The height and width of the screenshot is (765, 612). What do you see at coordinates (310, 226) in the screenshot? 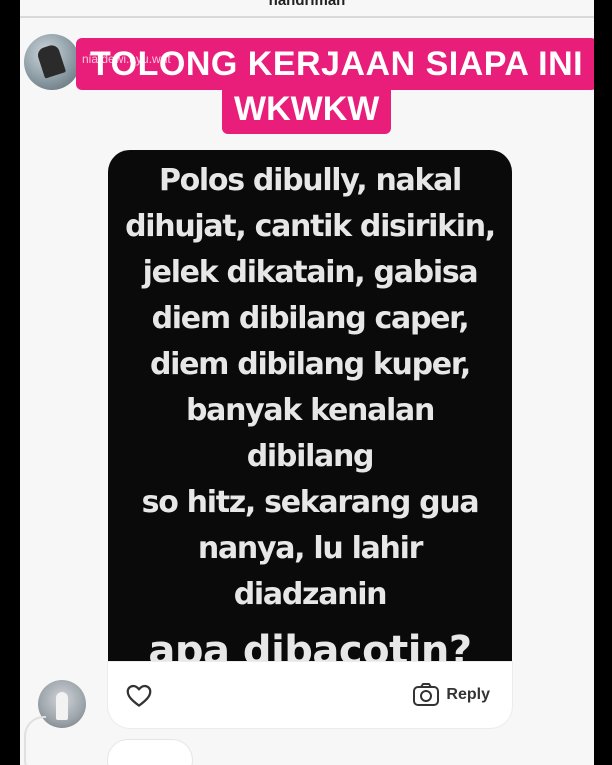
I see `story-line: dihujat, cantik disirikin,` at bounding box center [310, 226].